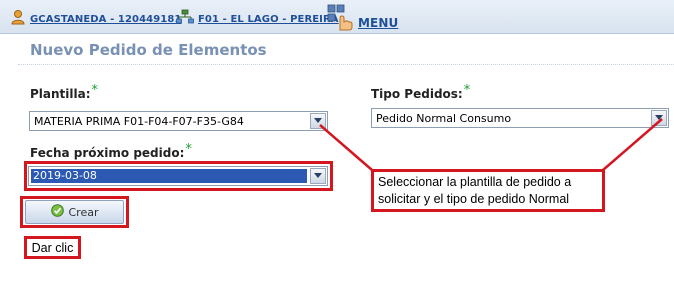 The height and width of the screenshot is (299, 674). Describe the element at coordinates (185, 19) in the screenshot. I see `office-network-icon` at that location.